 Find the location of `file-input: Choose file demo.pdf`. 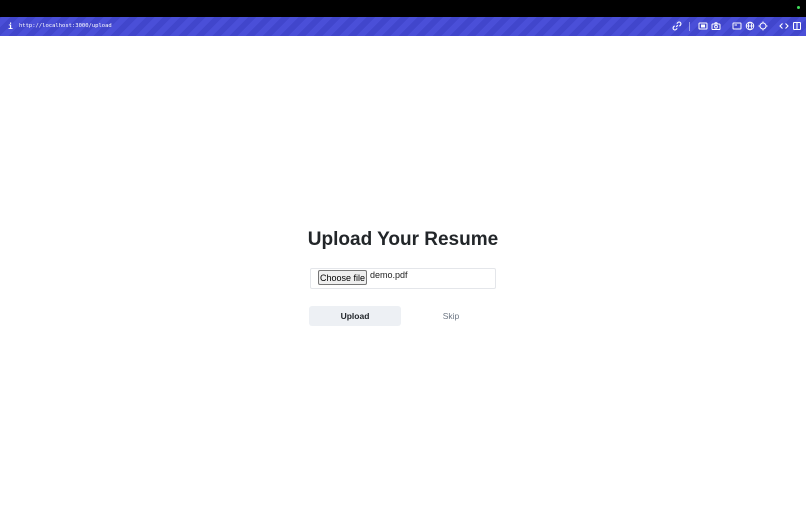

file-input: Choose file demo.pdf is located at coordinates (403, 278).